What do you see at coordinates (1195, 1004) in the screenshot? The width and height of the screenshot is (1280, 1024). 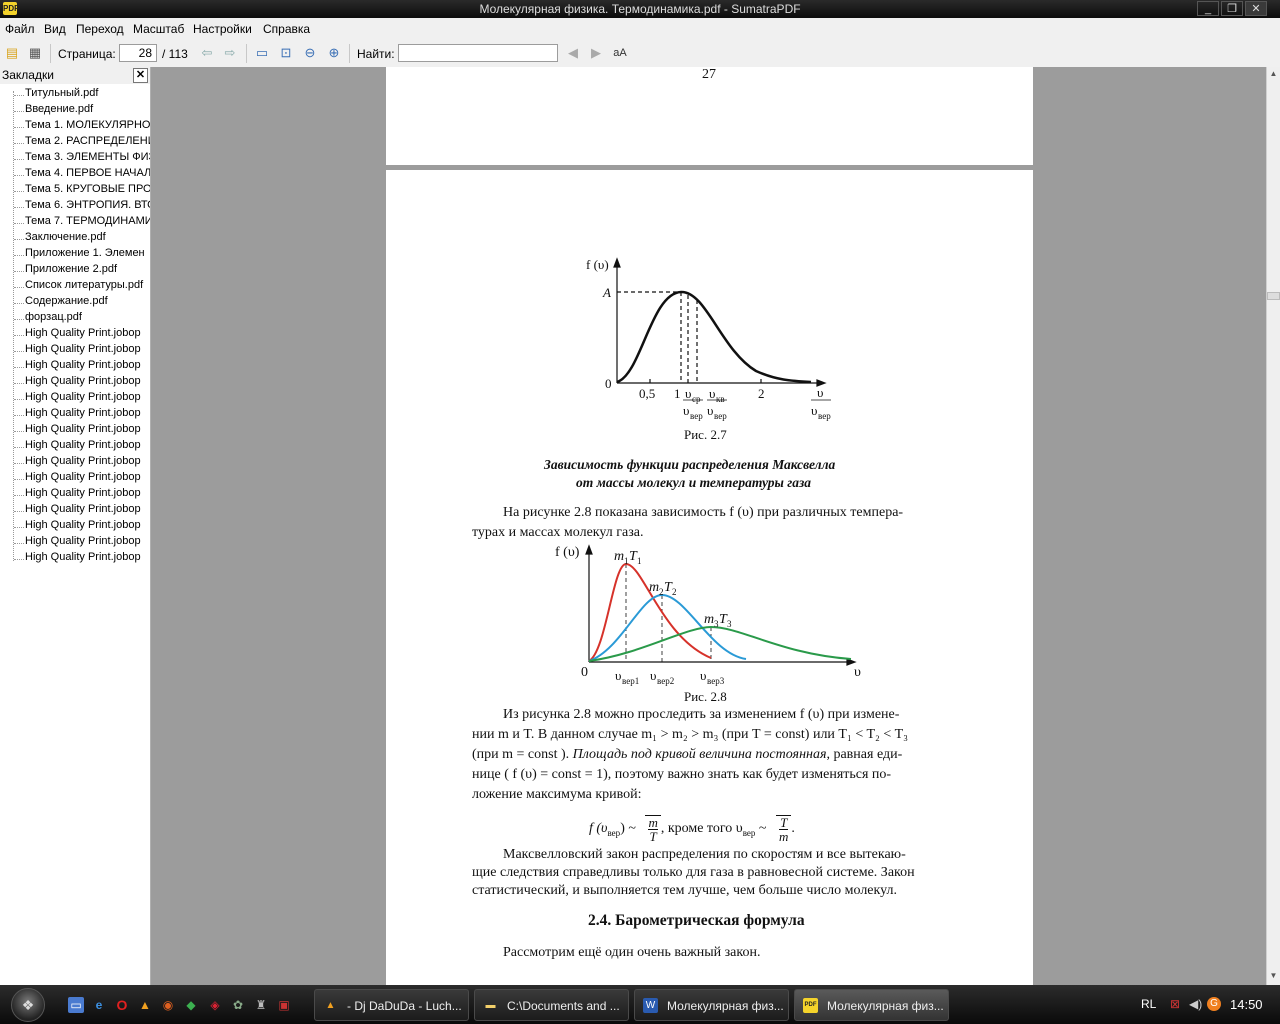 I see `volume-icon: ◀)` at bounding box center [1195, 1004].